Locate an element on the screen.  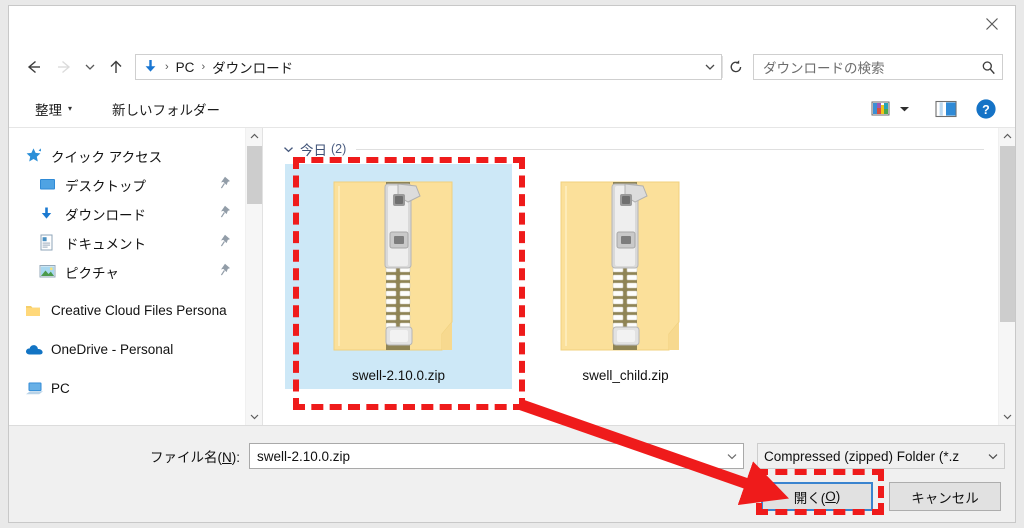
sidebar-item-pictures: ピクチャ is located at coordinates (127, 271).